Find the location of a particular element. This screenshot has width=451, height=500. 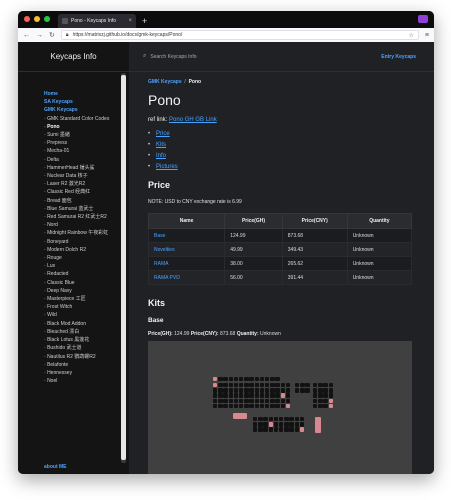

sidebar-item: Mecha-01 is located at coordinates (86, 151).